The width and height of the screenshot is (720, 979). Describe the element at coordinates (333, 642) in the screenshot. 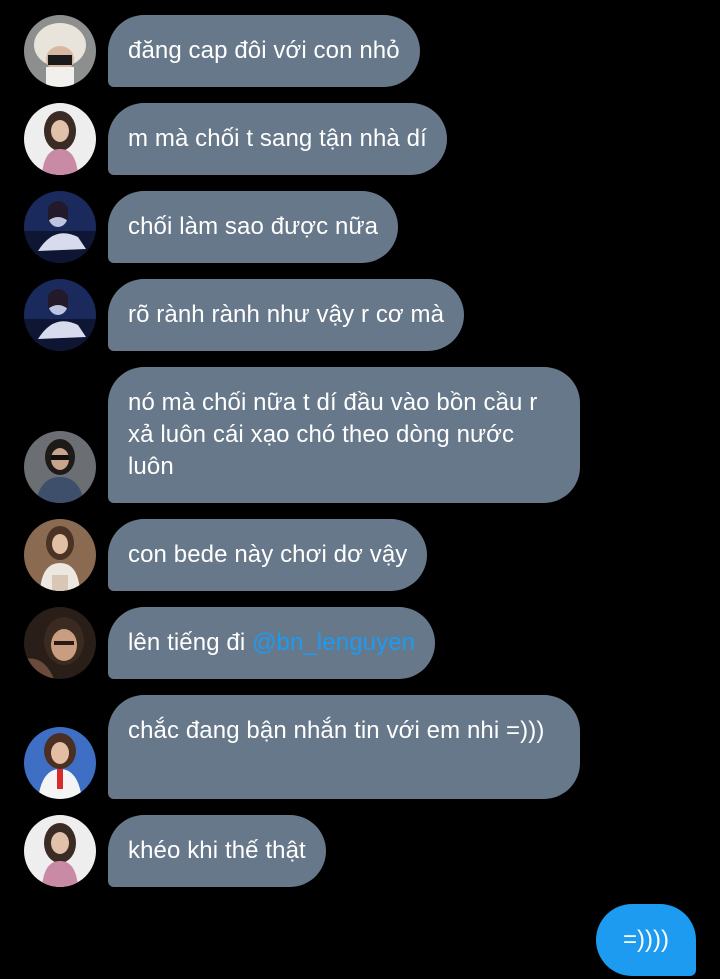

I see `mention-link: @bn_lenguyen` at that location.